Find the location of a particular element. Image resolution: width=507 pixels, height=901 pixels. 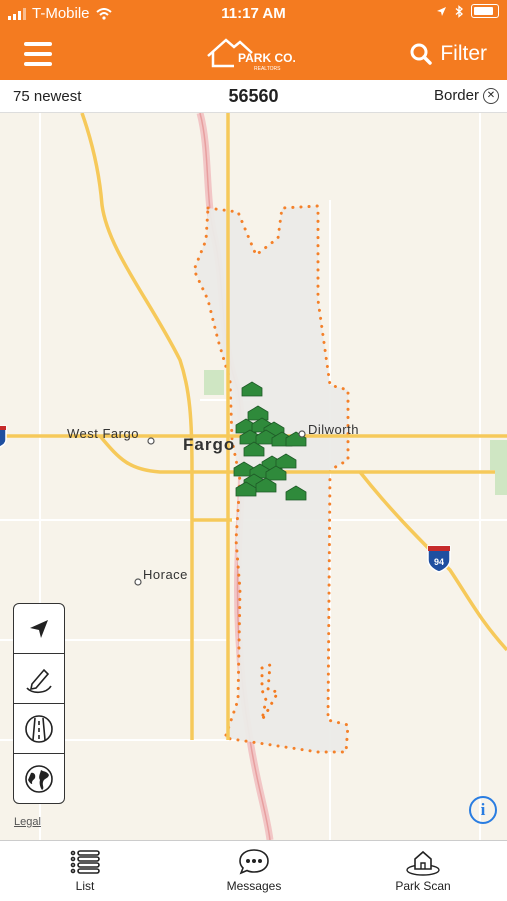

globe-view-button is located at coordinates (39, 778).